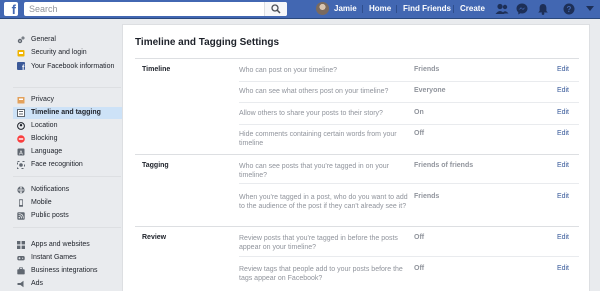 This screenshot has height=291, width=600. Describe the element at coordinates (67, 139) in the screenshot. I see `sidebar-item-blocking: Blocking` at that location.